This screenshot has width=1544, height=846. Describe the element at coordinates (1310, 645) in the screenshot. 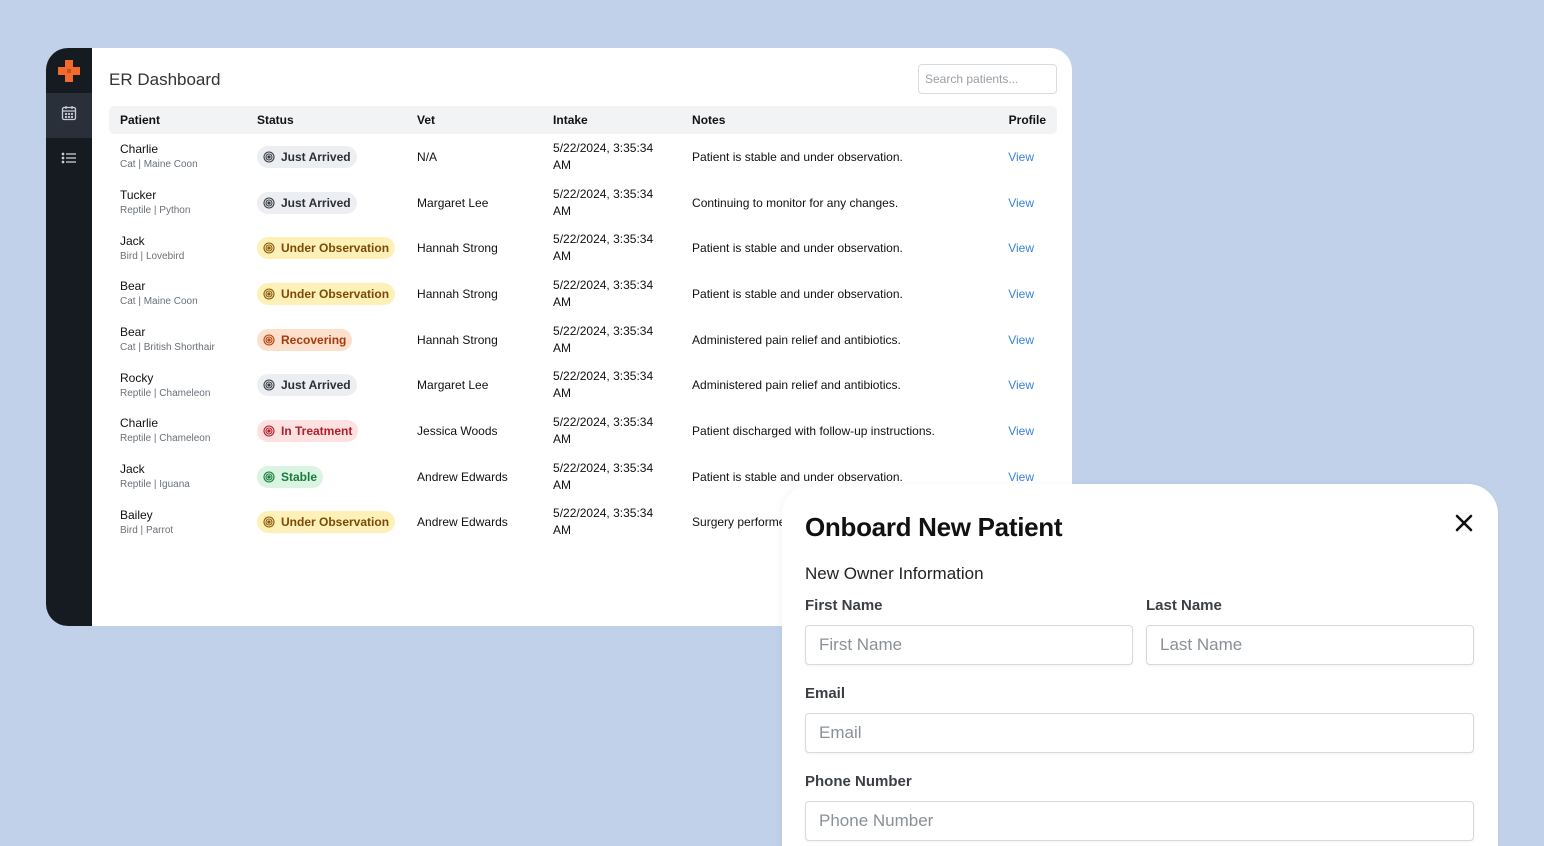

I see `last-name-field` at that location.